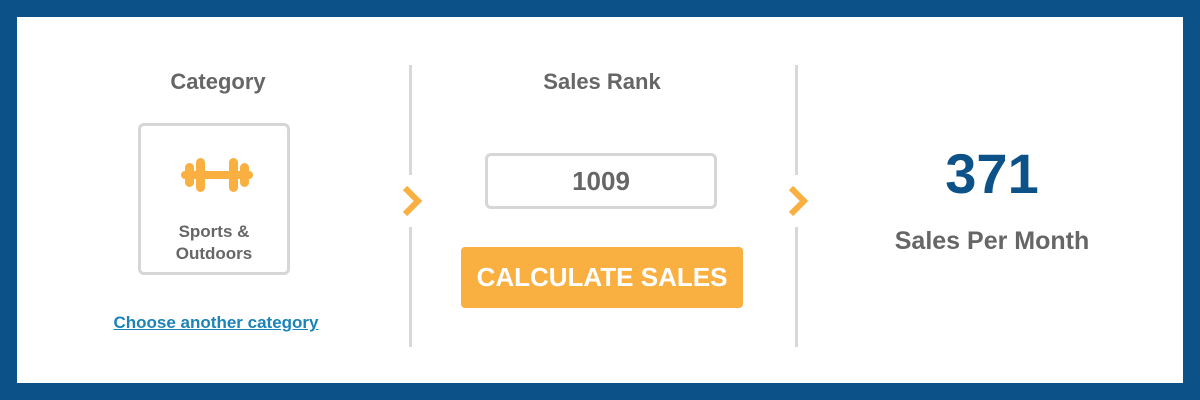 The height and width of the screenshot is (400, 1200). I want to click on sales-per-month-value: 371, so click(992, 173).